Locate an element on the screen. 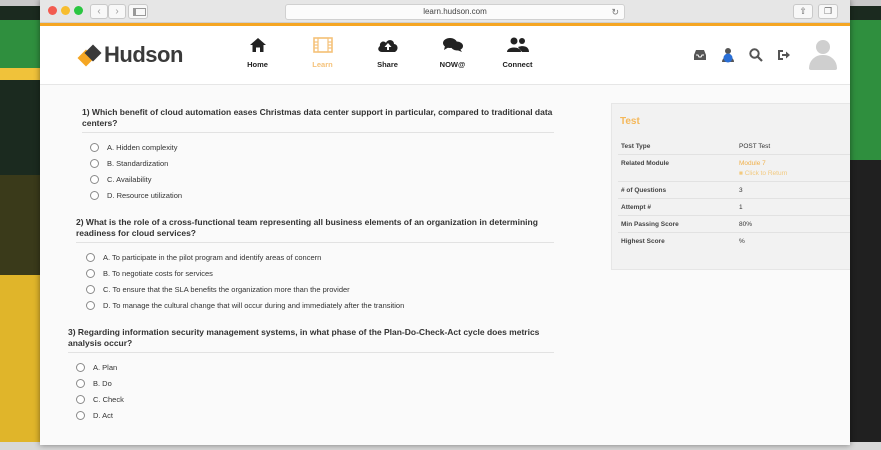 The height and width of the screenshot is (450, 881). row-key: Related Module is located at coordinates (645, 163).